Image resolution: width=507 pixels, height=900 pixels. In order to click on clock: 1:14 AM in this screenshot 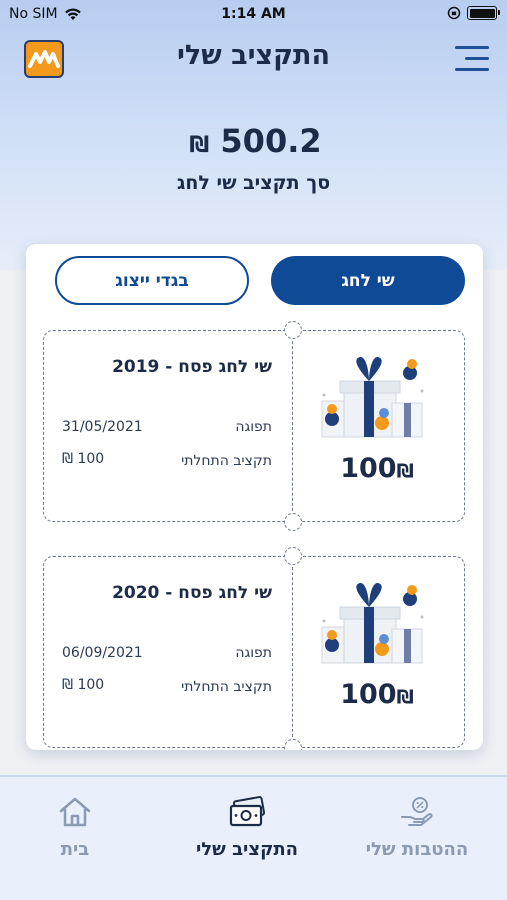, I will do `click(253, 14)`.